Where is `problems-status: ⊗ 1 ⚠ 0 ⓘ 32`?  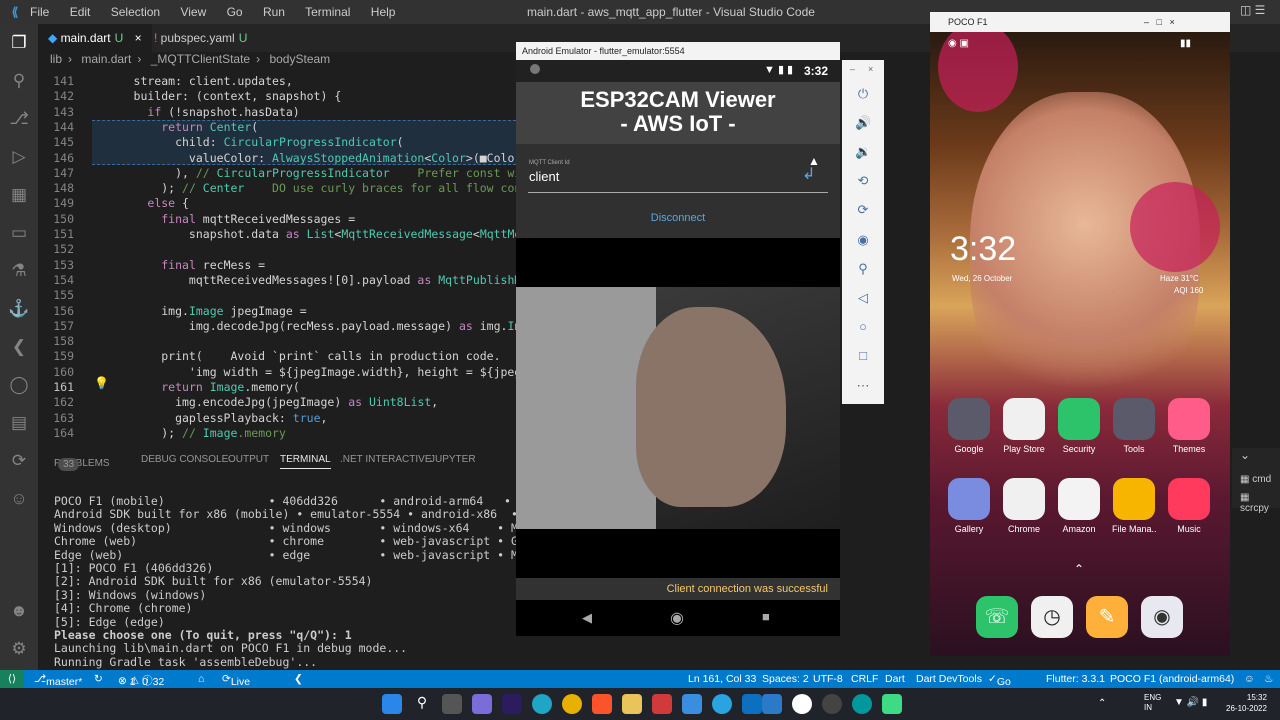
problems-status: ⊗ 1 ⚠ 0 ⓘ 32 is located at coordinates (141, 680).